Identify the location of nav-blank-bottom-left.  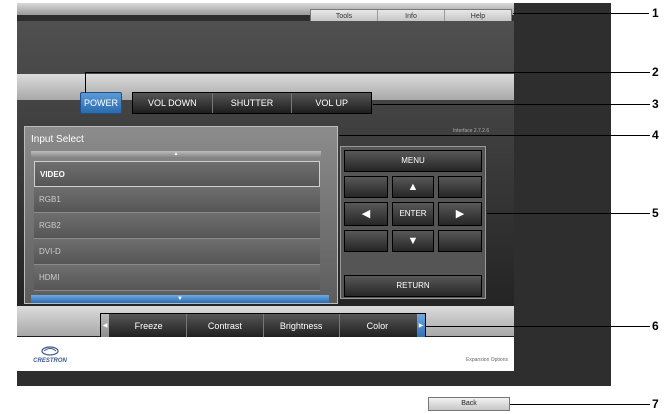
(366, 241).